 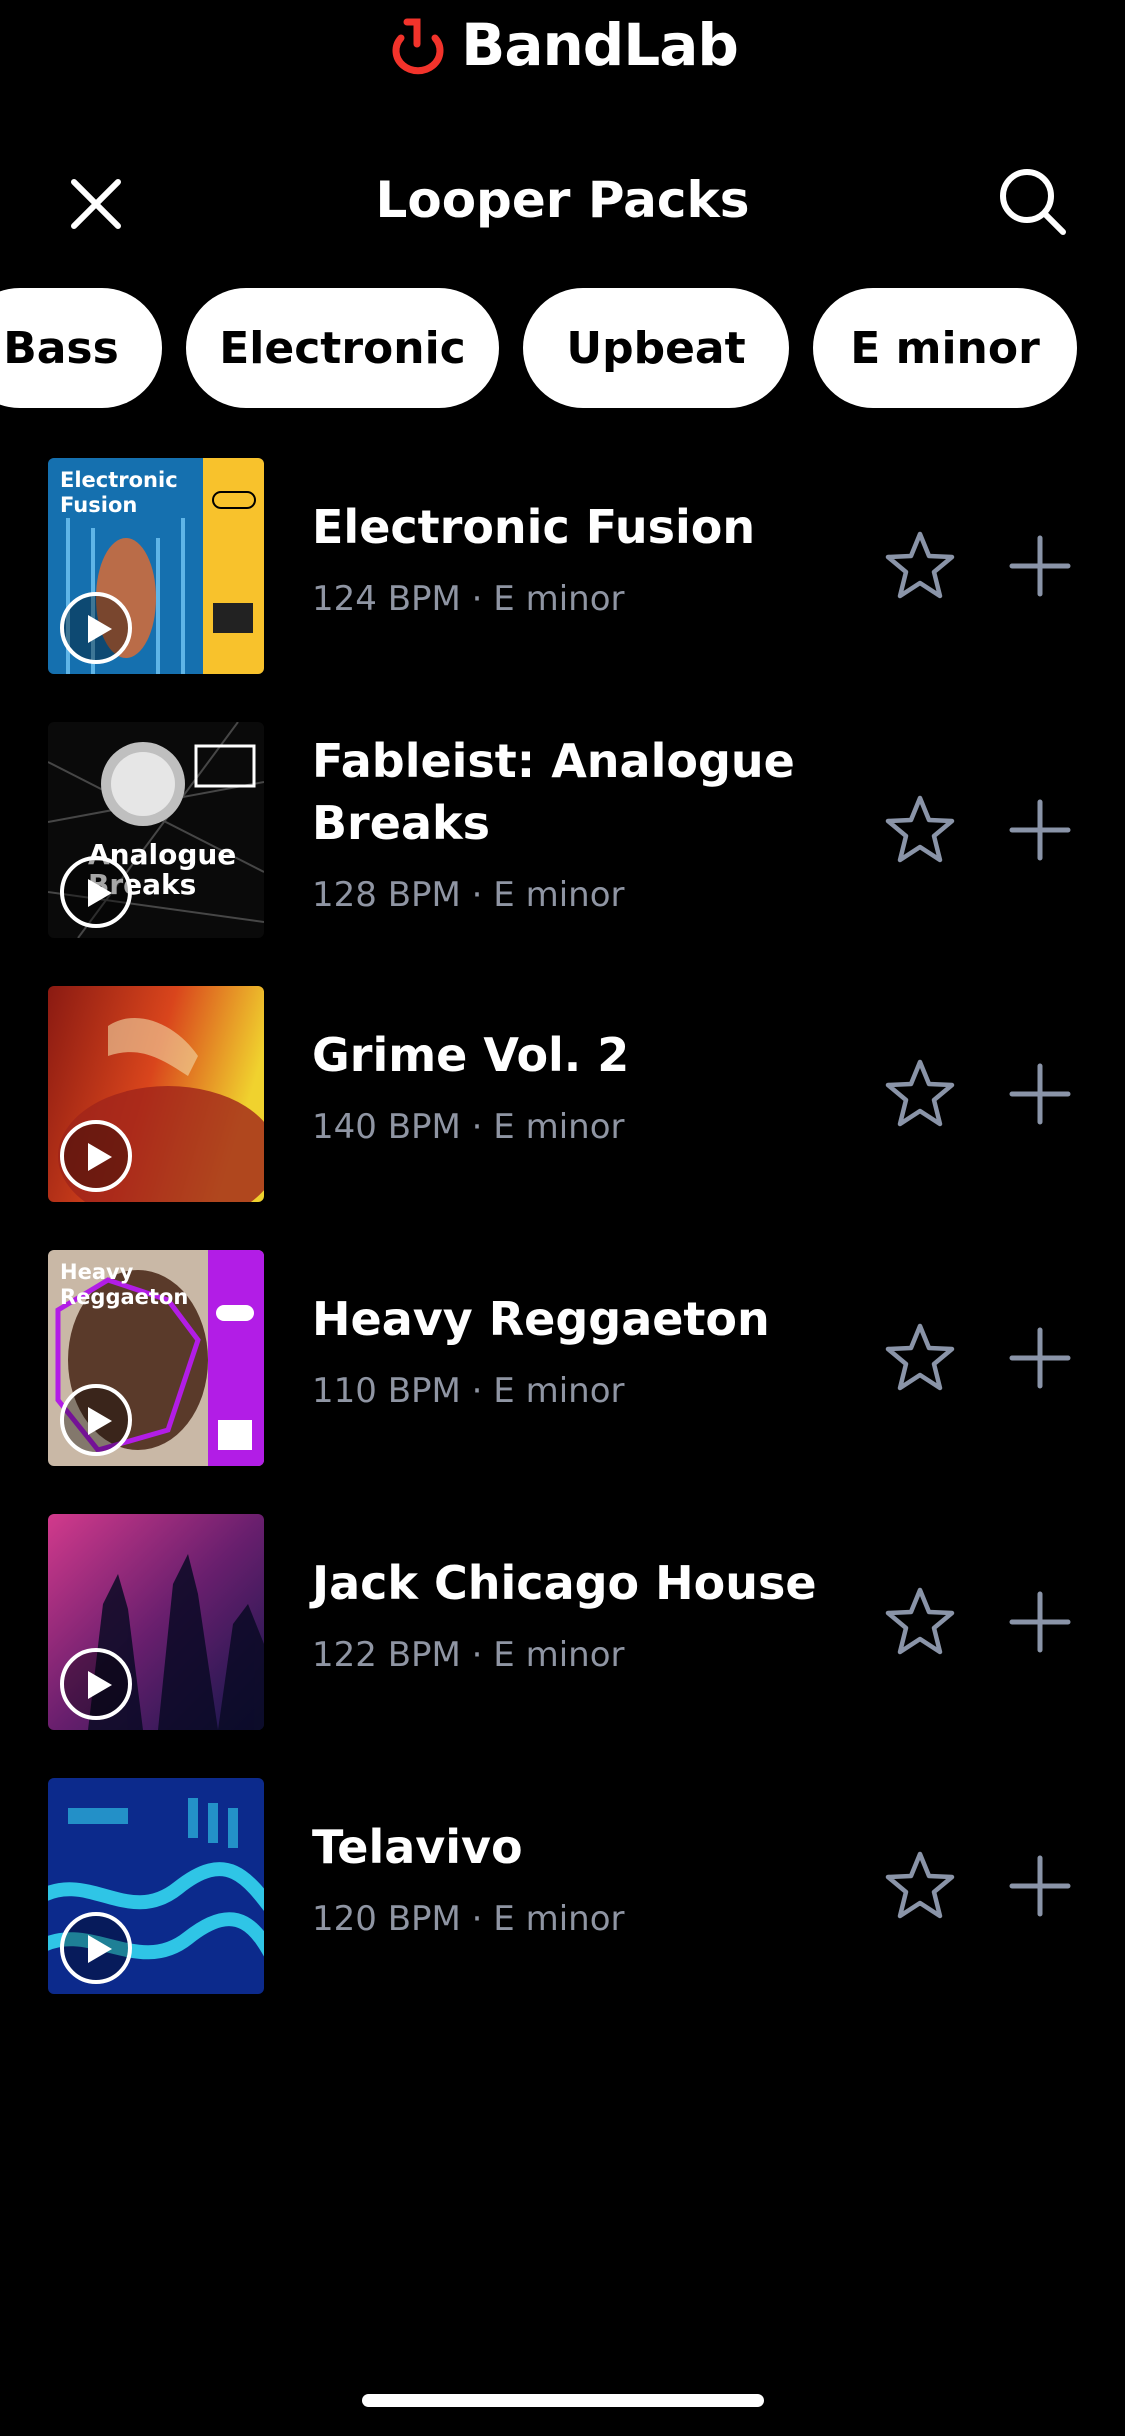 I want to click on pack-info: Jack Chicago House 122 BPM · E minor, so click(x=592, y=1615).